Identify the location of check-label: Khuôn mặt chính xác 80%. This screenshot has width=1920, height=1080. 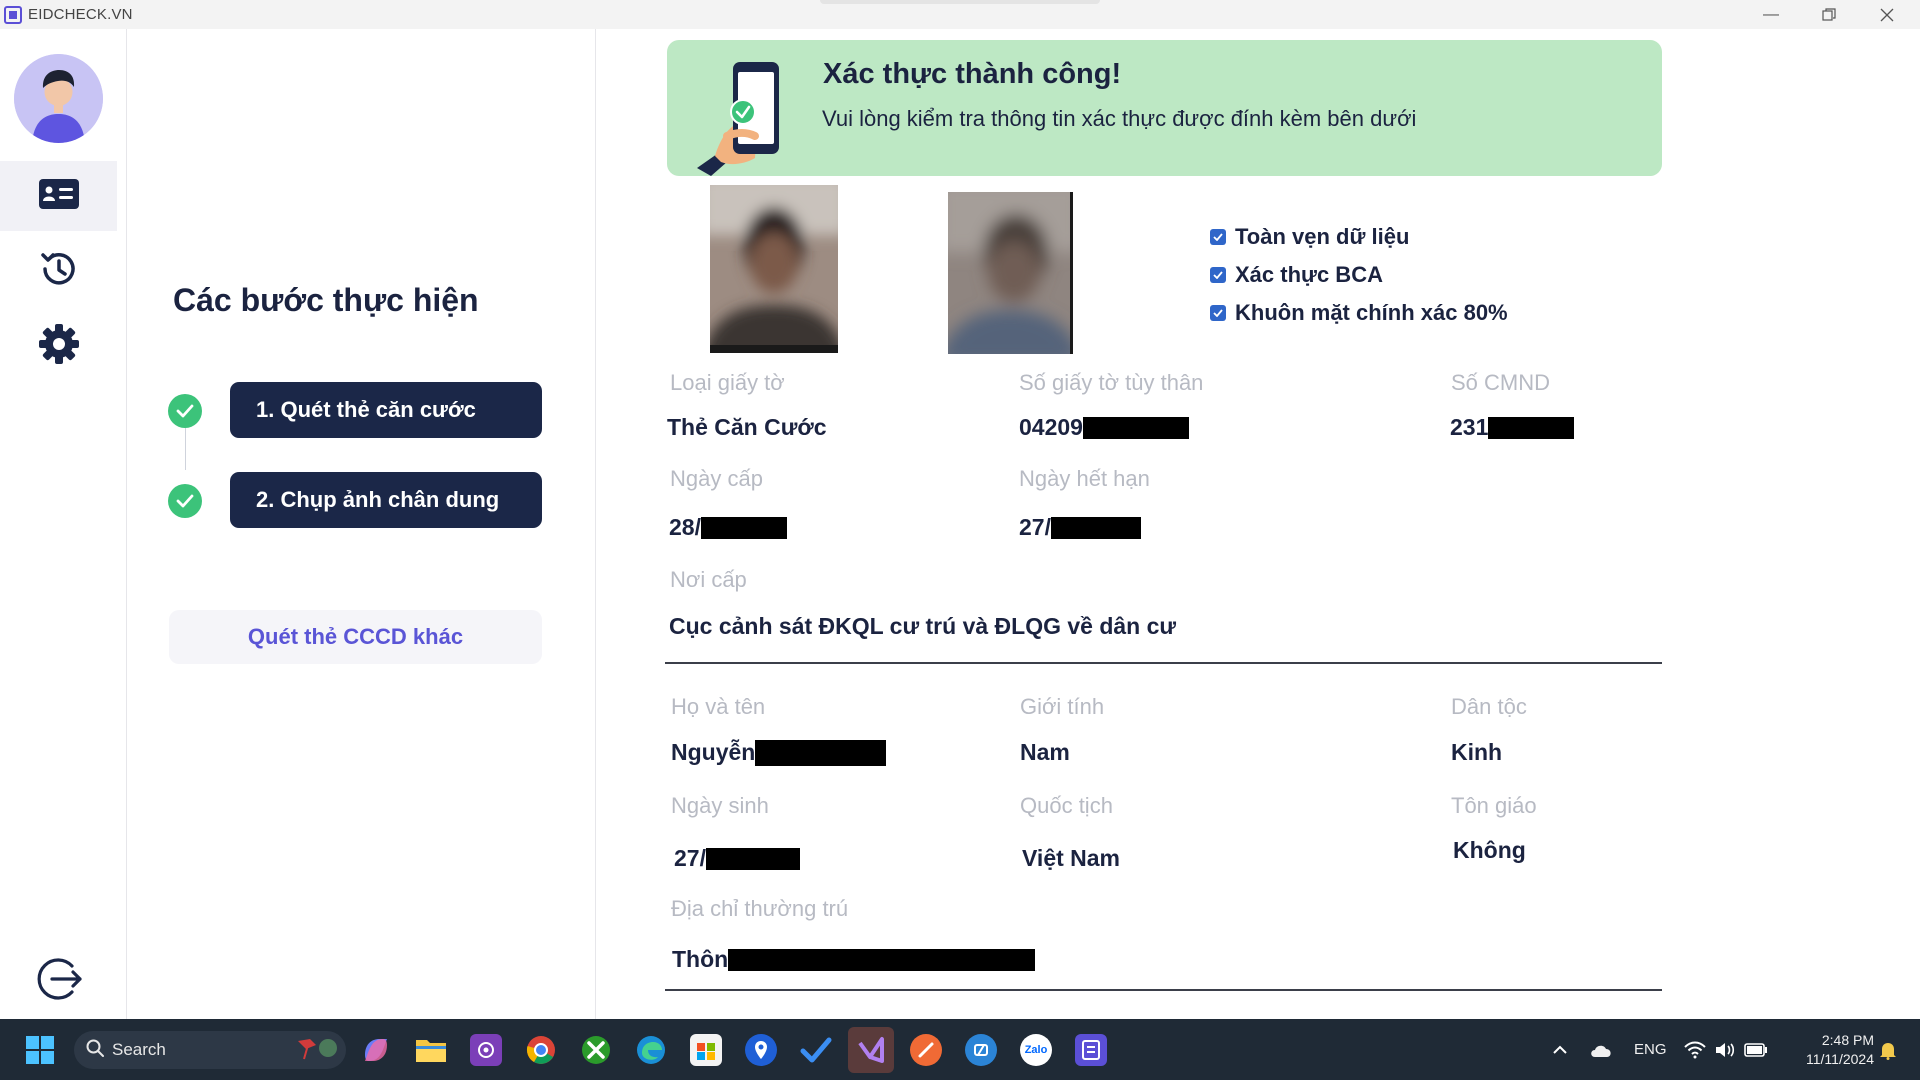
(1371, 312).